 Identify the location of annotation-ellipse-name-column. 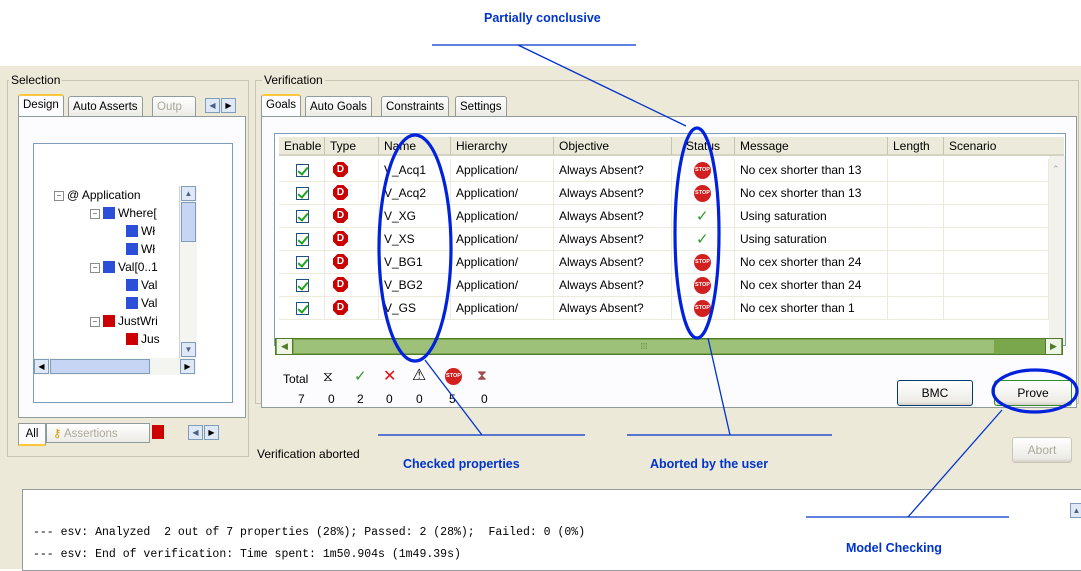
(415, 248).